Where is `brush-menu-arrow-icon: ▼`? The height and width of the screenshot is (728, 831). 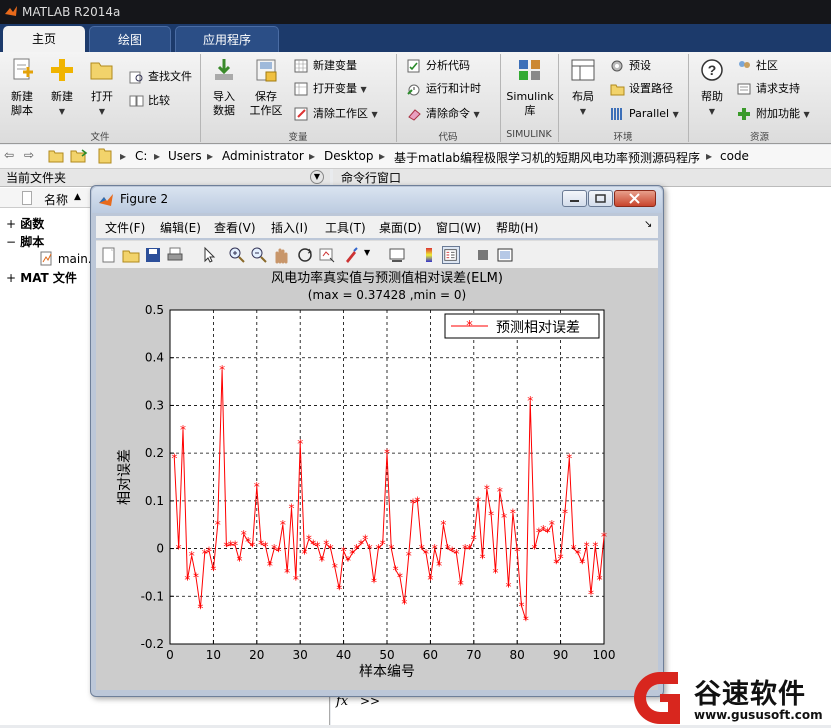 brush-menu-arrow-icon: ▼ is located at coordinates (373, 257).